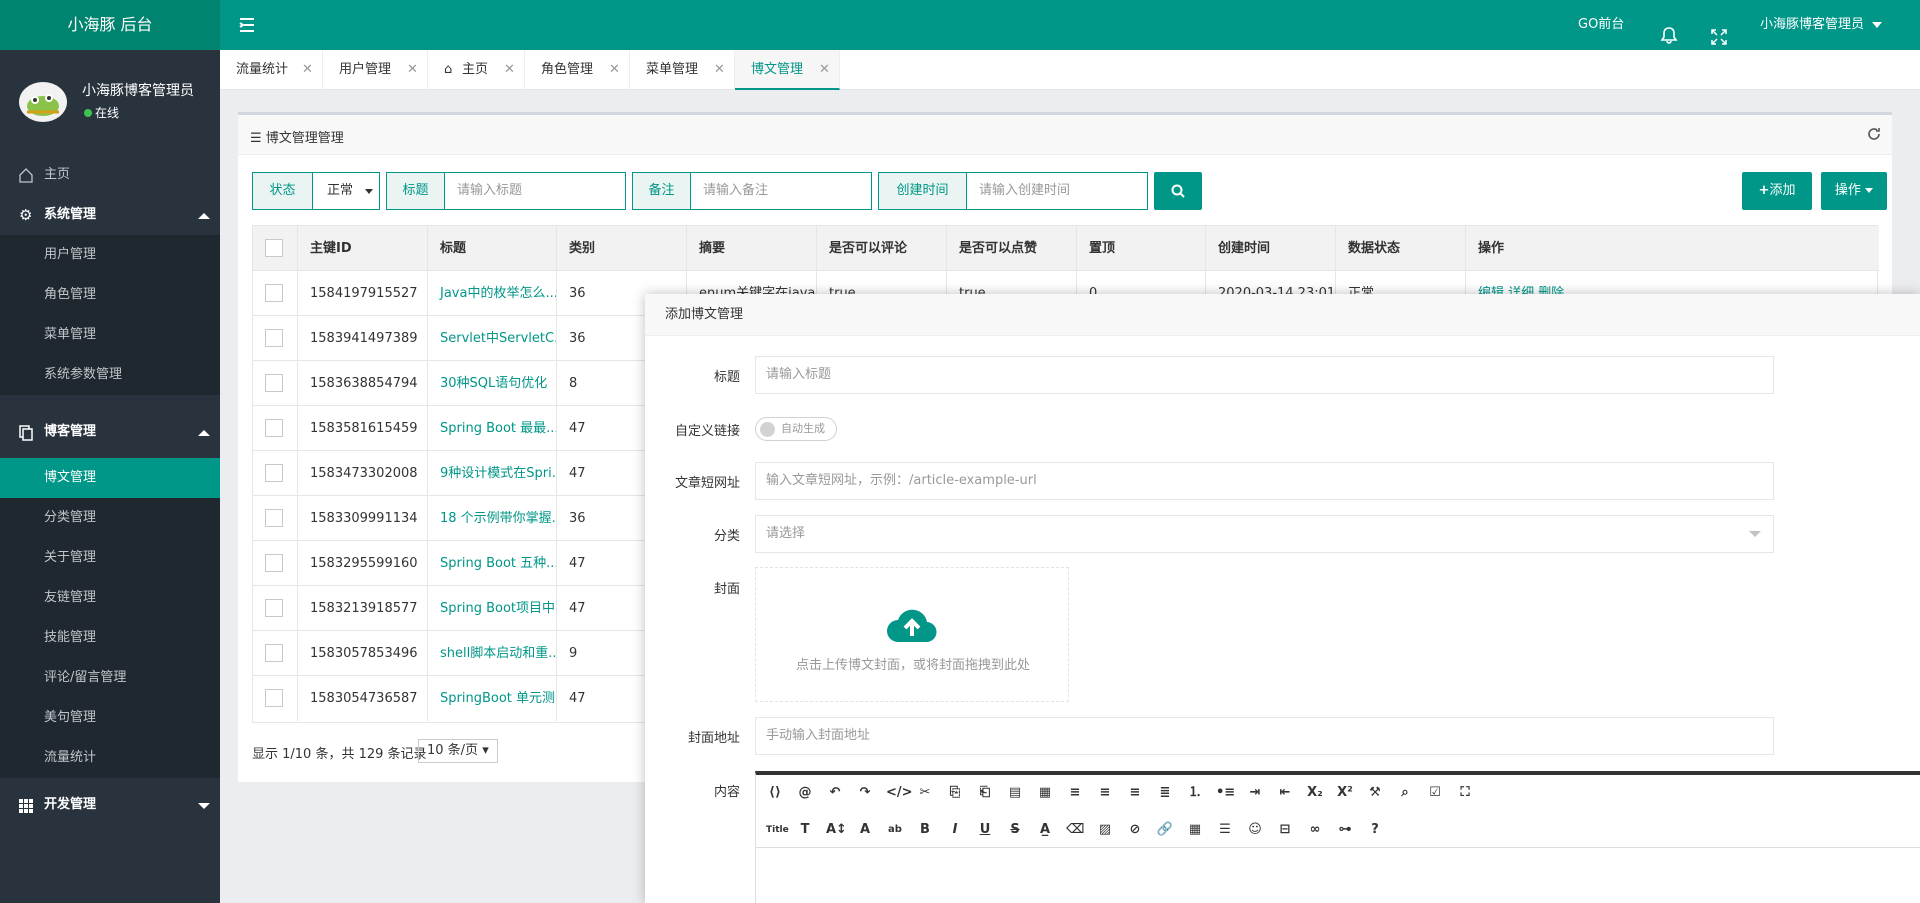 This screenshot has height=903, width=1920. Describe the element at coordinates (1719, 31) in the screenshot. I see `fullscreen-icon` at that location.